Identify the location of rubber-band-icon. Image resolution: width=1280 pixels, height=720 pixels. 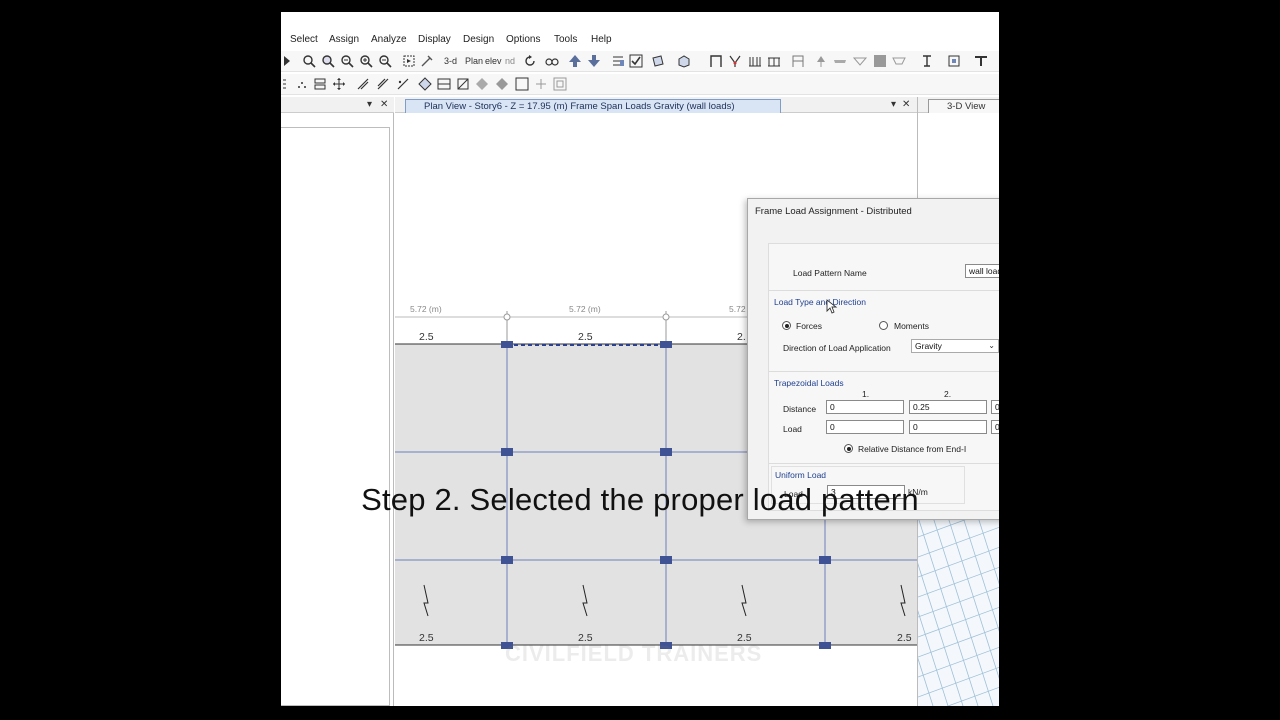
(427, 61).